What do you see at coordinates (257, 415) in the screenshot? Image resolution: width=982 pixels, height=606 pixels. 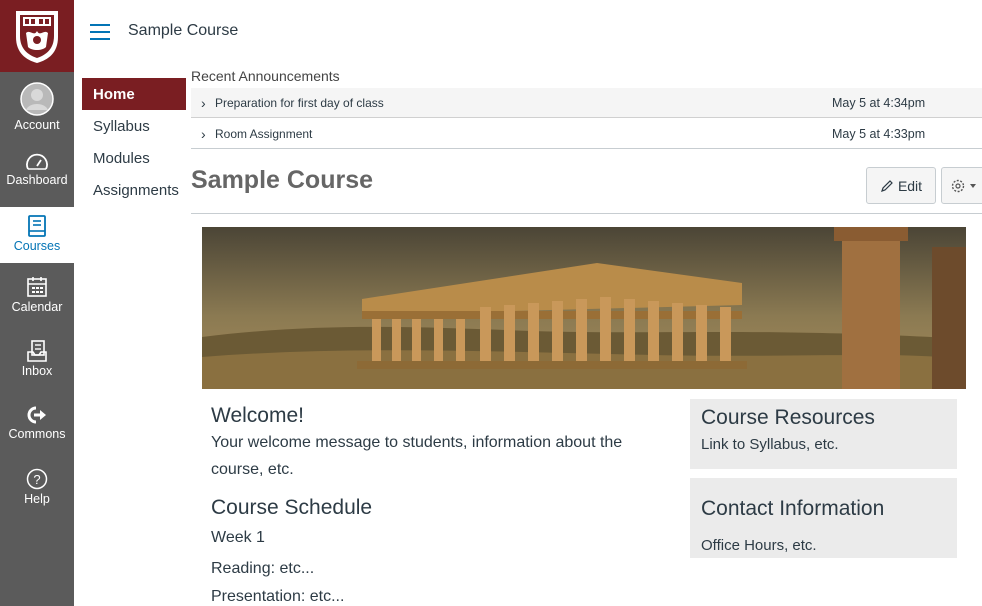 I see `welcome-heading: Welcome!` at bounding box center [257, 415].